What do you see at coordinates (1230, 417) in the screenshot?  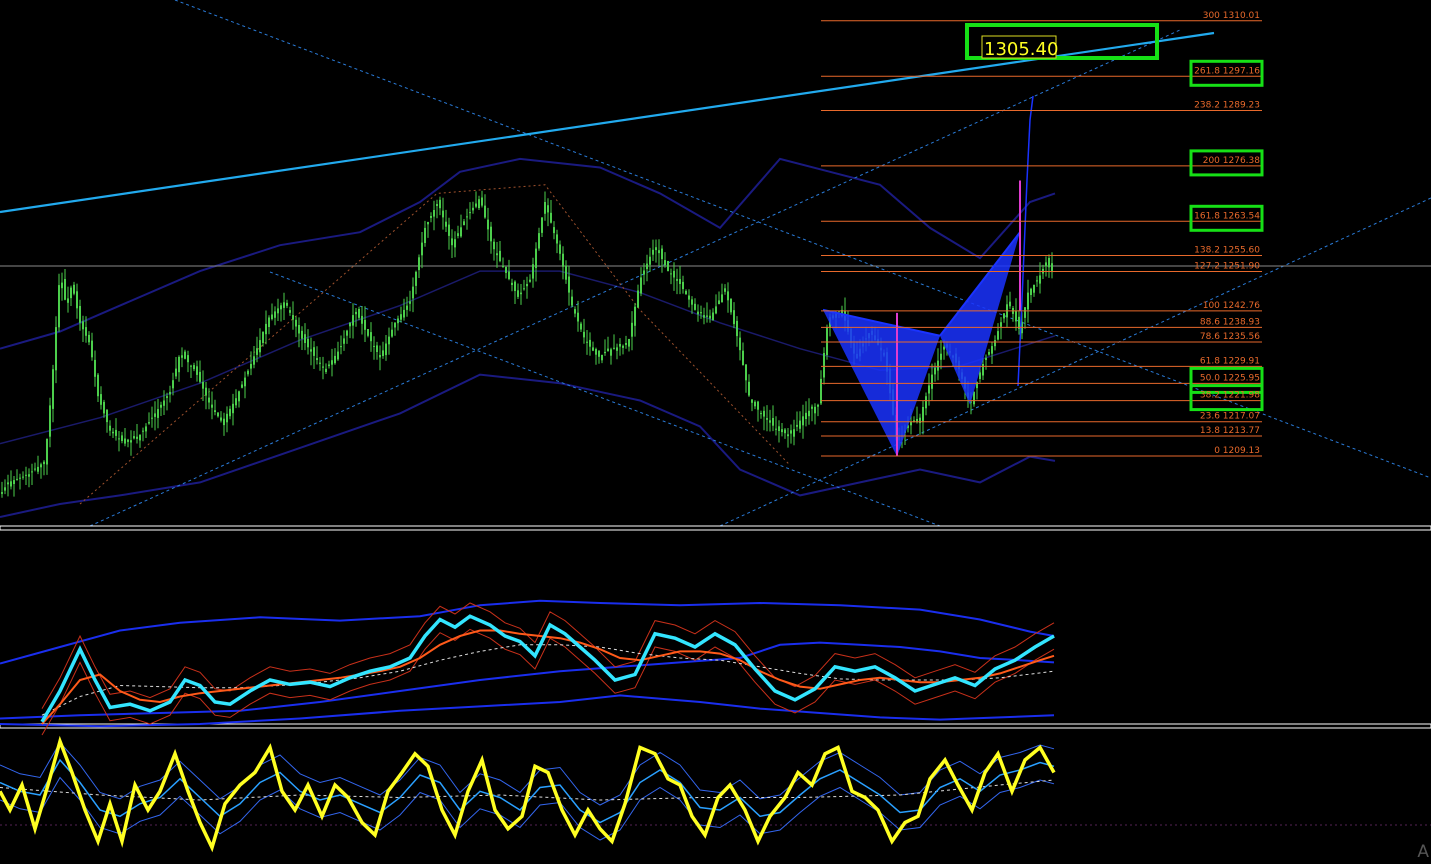 I see `fib-label-13: 23.6 1217.07` at bounding box center [1230, 417].